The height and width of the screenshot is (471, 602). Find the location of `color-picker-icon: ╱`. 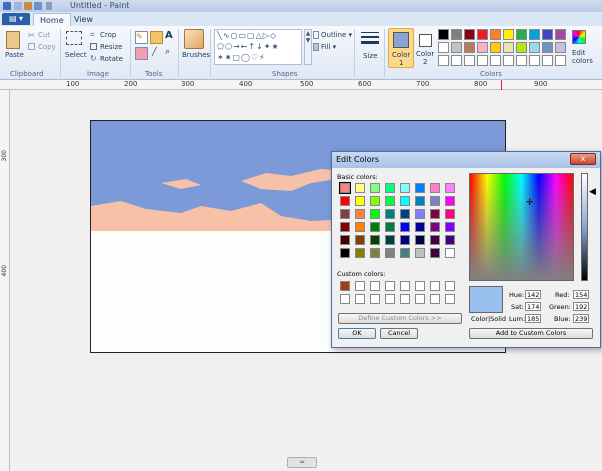

color-picker-icon: ╱ is located at coordinates (154, 51).